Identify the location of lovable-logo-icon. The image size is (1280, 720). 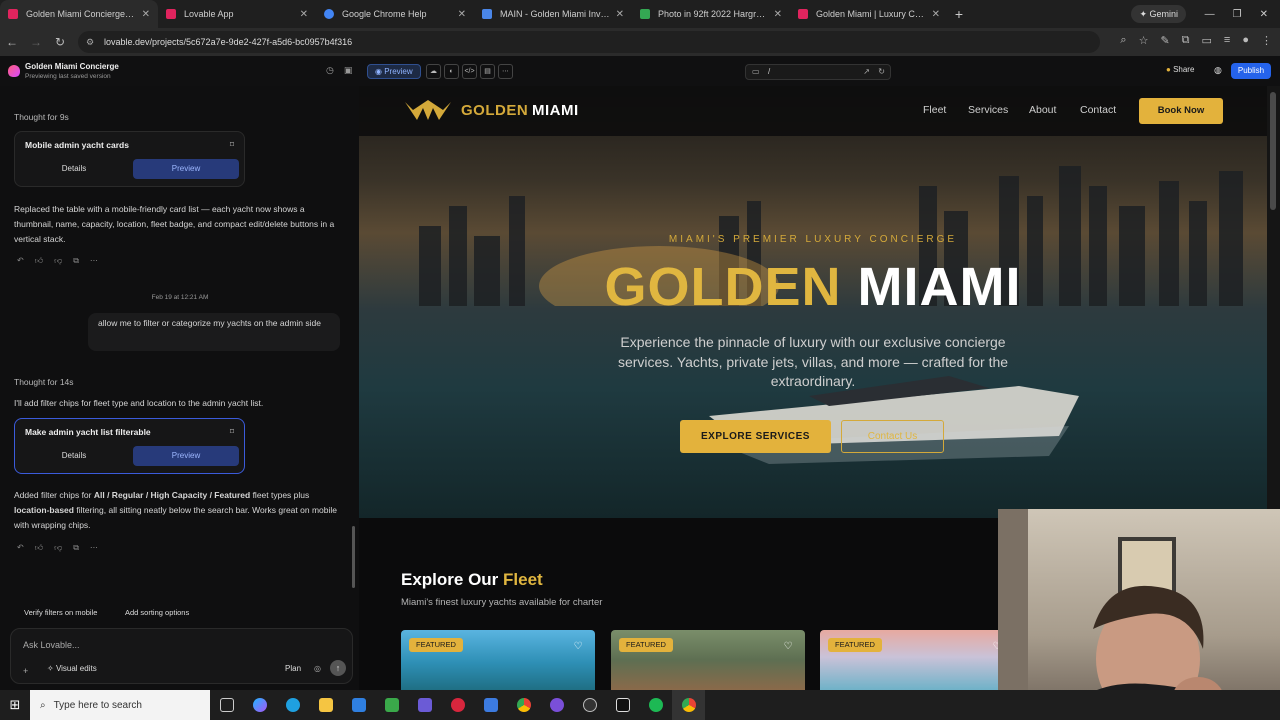
(14, 71).